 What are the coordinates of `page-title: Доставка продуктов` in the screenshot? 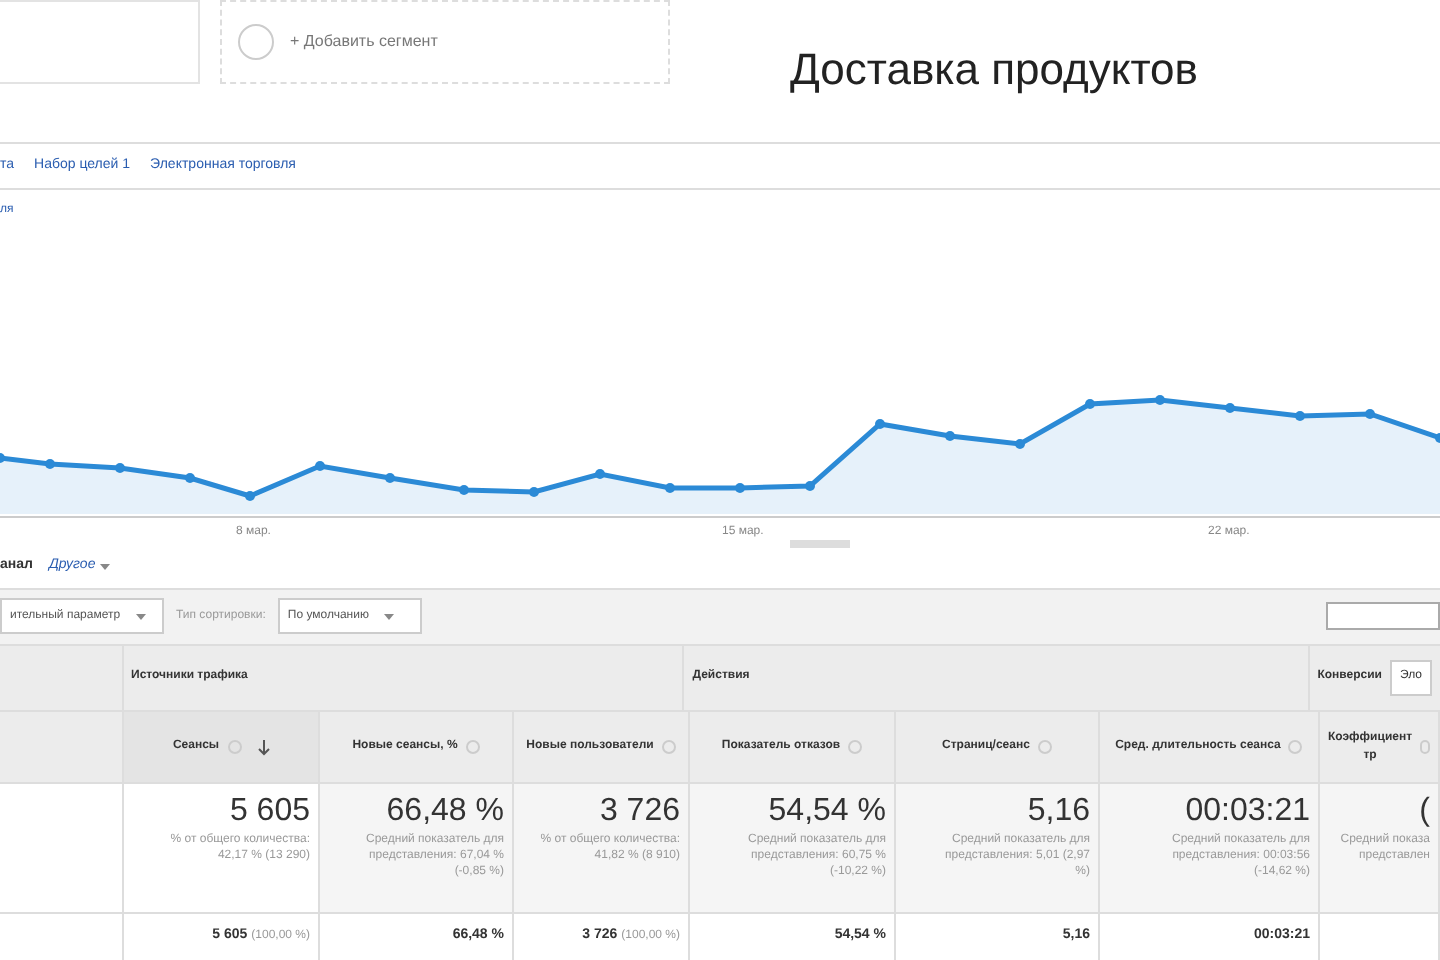 It's located at (994, 70).